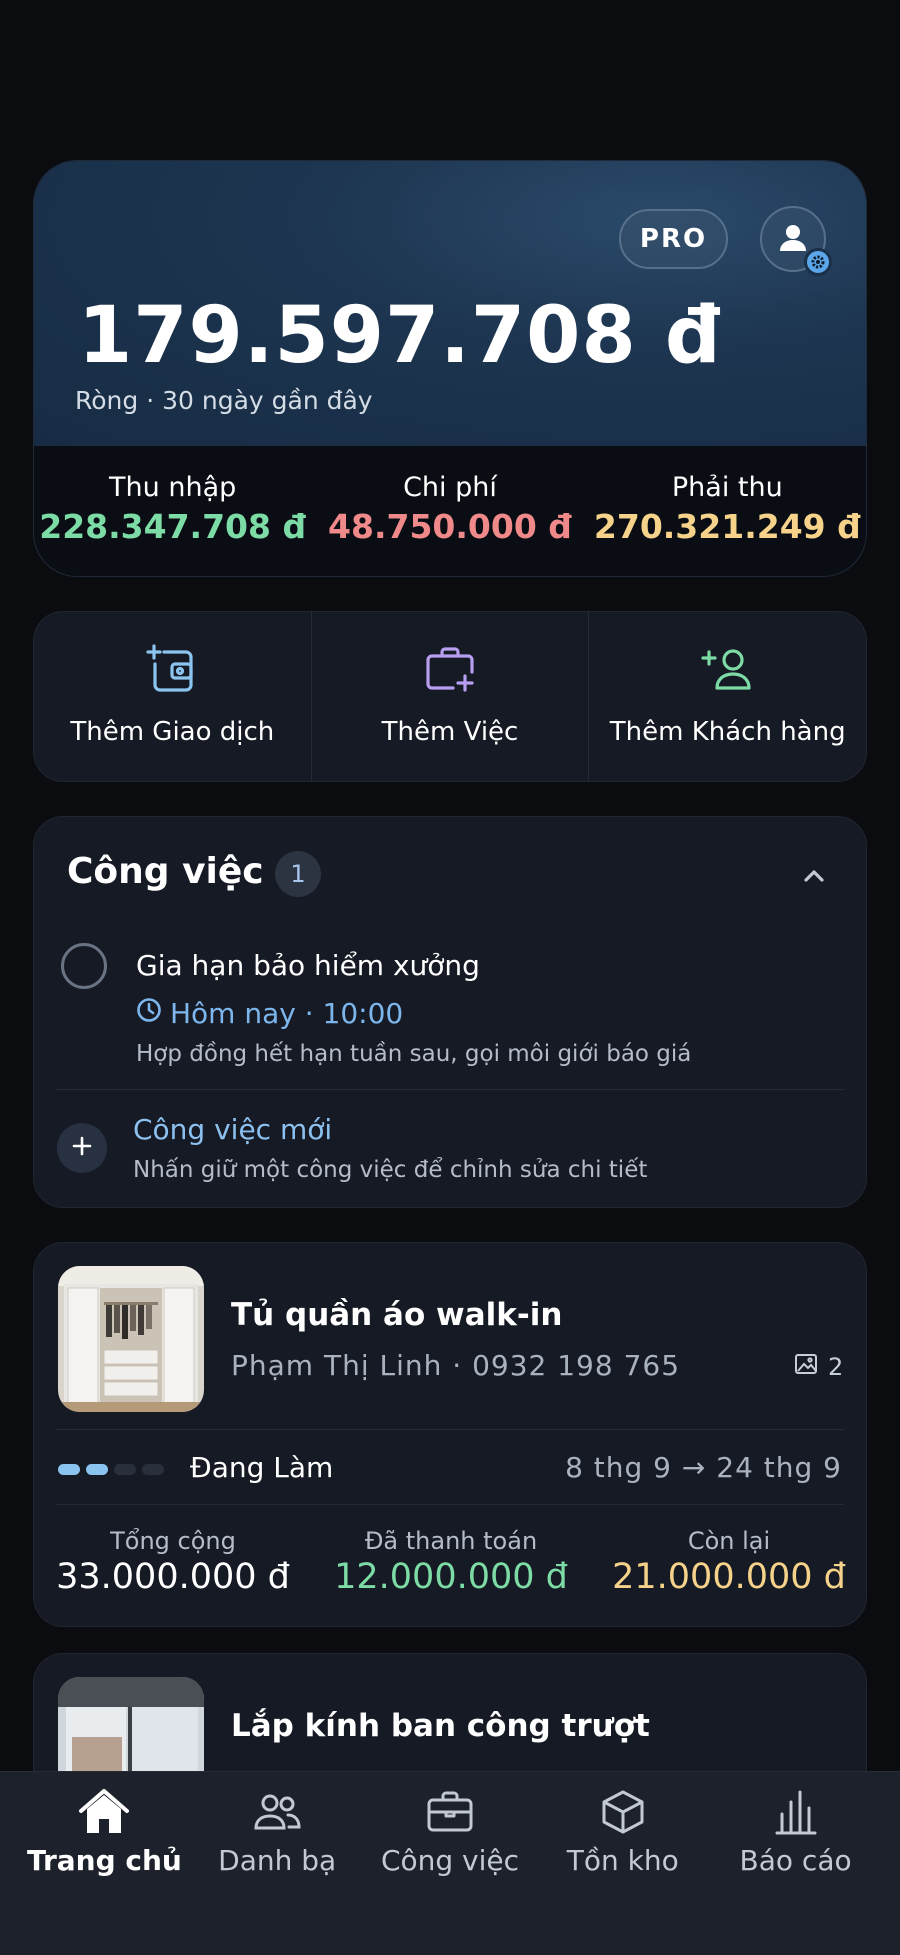 The height and width of the screenshot is (1955, 900). What do you see at coordinates (727, 526) in the screenshot?
I see `receivable-value: 270.321.249 đ` at bounding box center [727, 526].